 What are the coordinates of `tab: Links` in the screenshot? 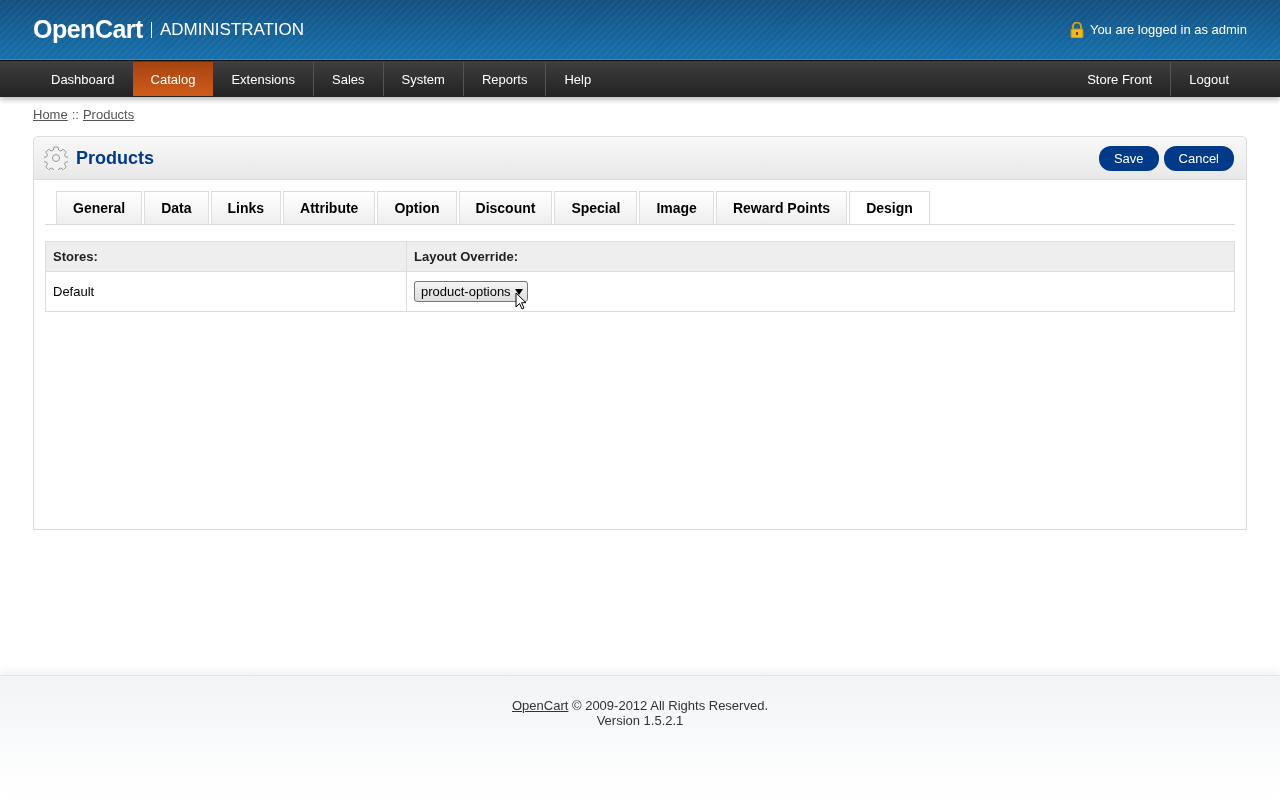 It's located at (246, 207).